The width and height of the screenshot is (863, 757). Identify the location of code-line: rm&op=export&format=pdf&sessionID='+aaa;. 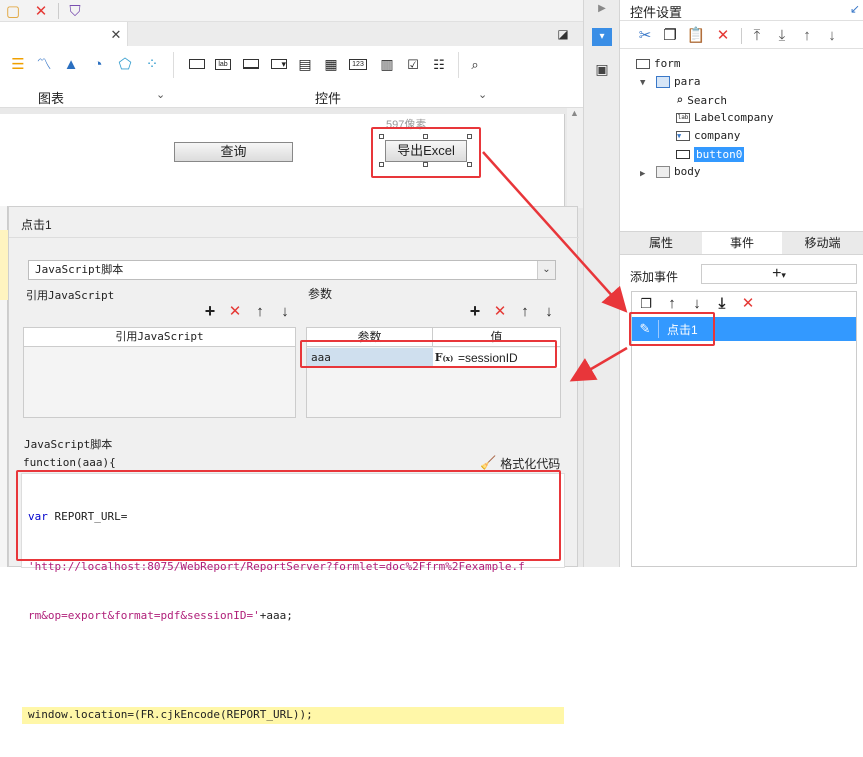
(296, 616).